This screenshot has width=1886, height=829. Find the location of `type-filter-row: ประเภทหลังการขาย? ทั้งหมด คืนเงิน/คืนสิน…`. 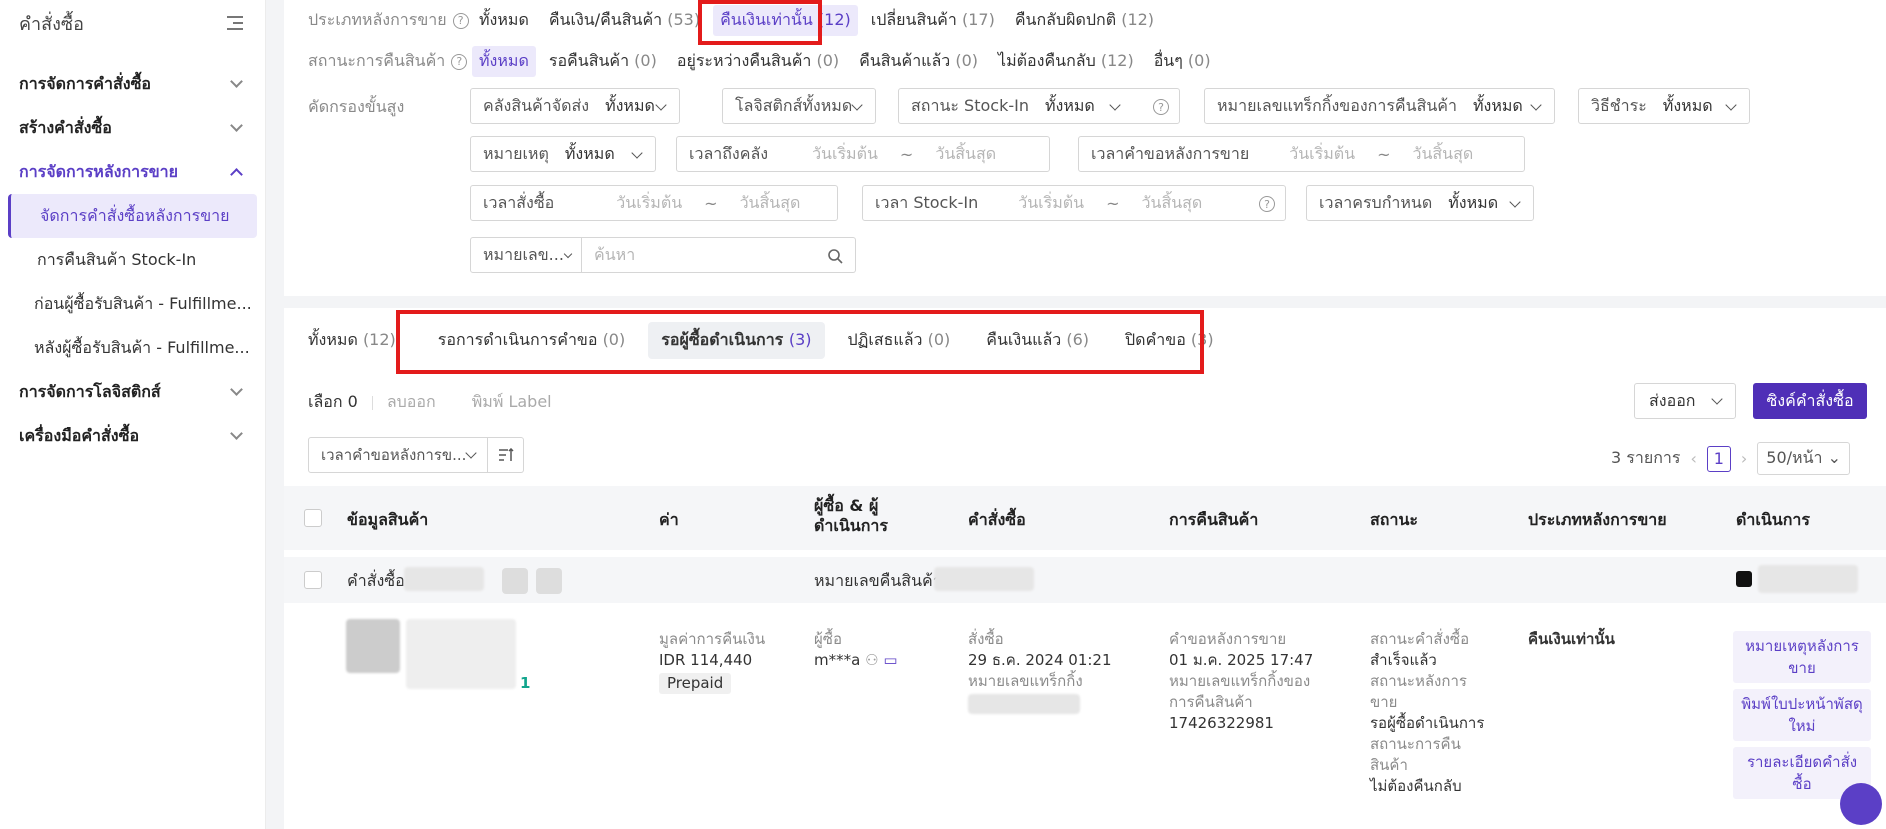

type-filter-row: ประเภทหลังการขาย? ทั้งหมด คืนเงิน/คืนสิน… is located at coordinates (737, 20).